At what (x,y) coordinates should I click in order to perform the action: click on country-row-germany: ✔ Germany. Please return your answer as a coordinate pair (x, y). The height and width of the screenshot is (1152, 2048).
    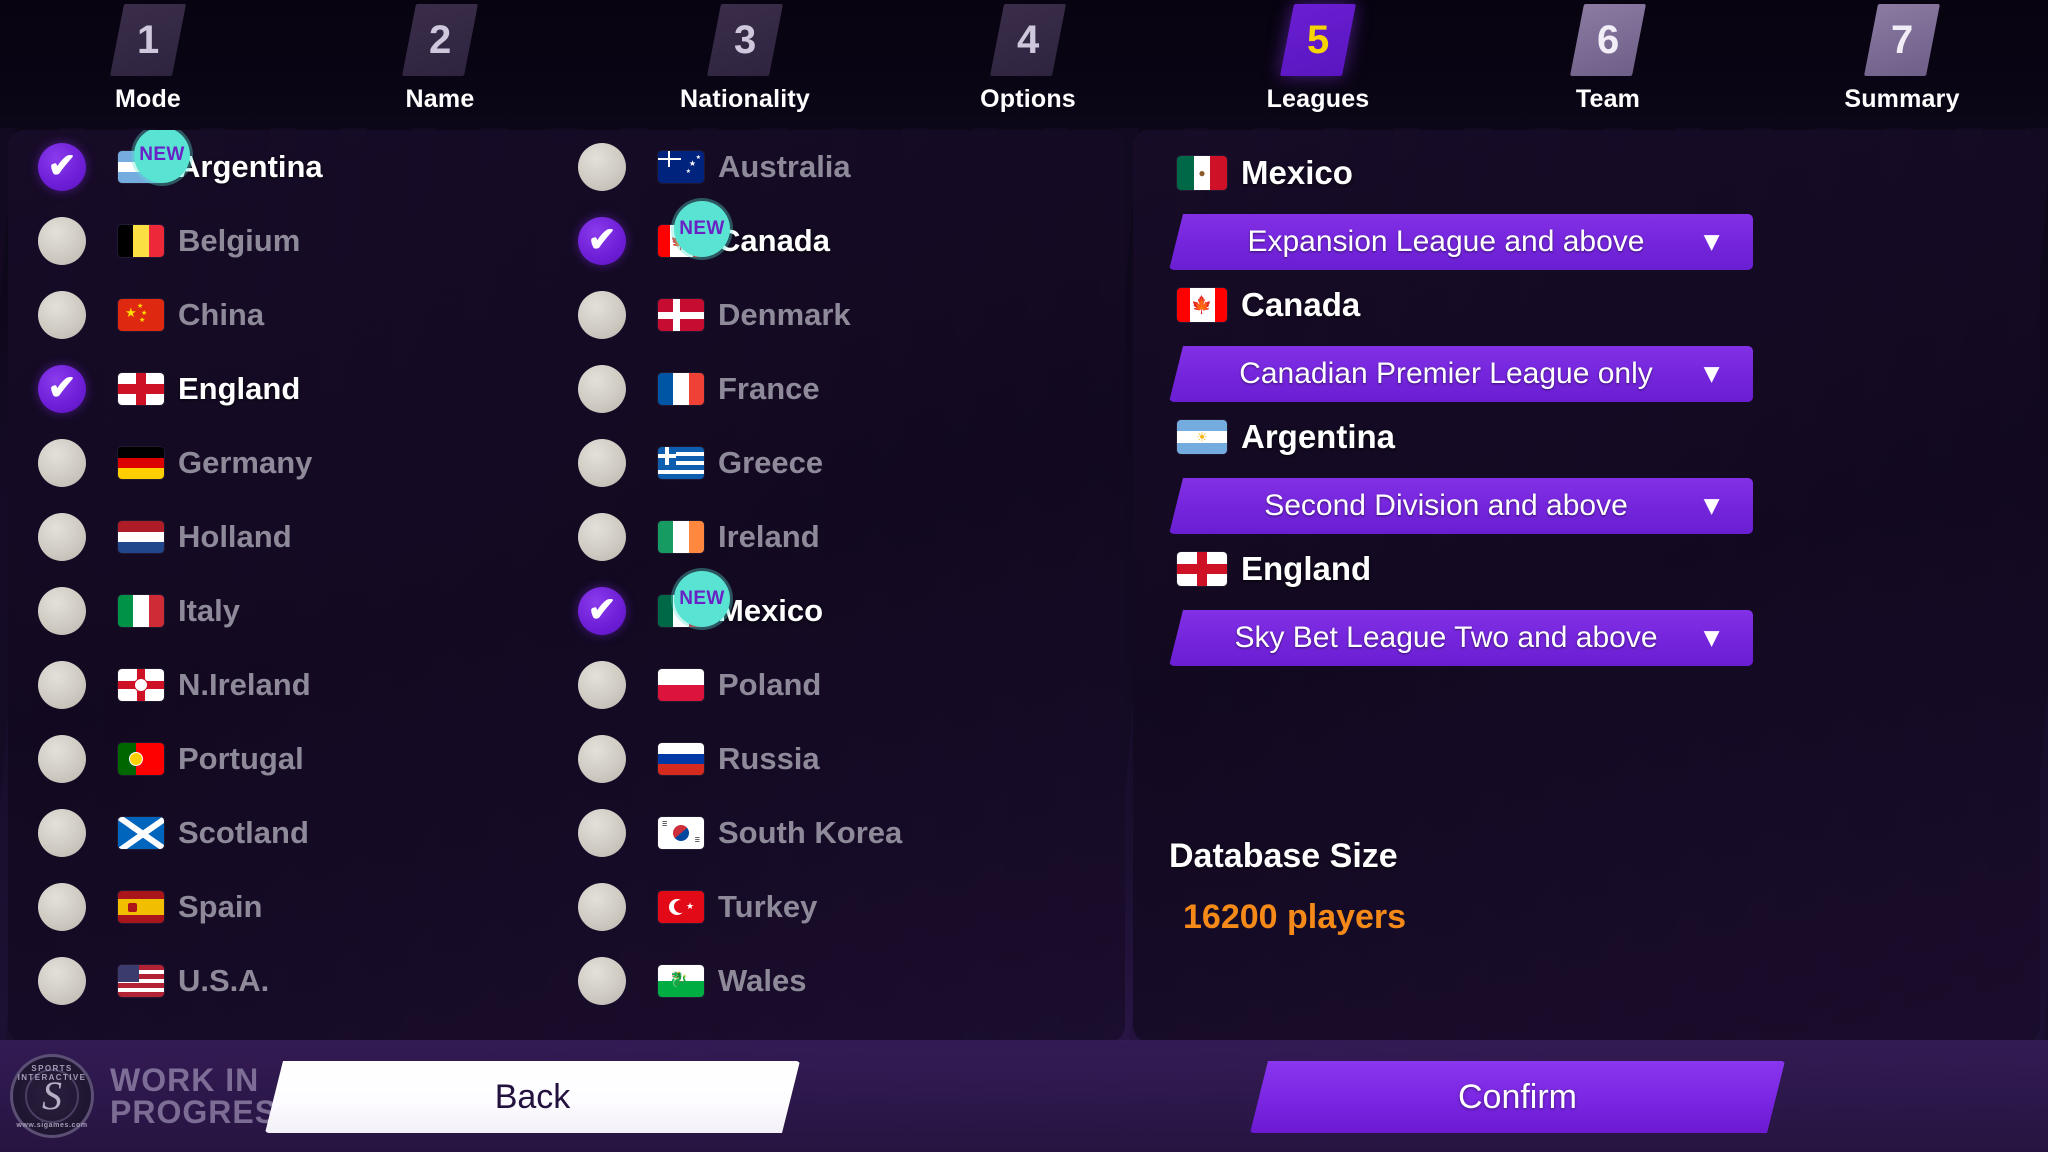
    Looking at the image, I should click on (310, 463).